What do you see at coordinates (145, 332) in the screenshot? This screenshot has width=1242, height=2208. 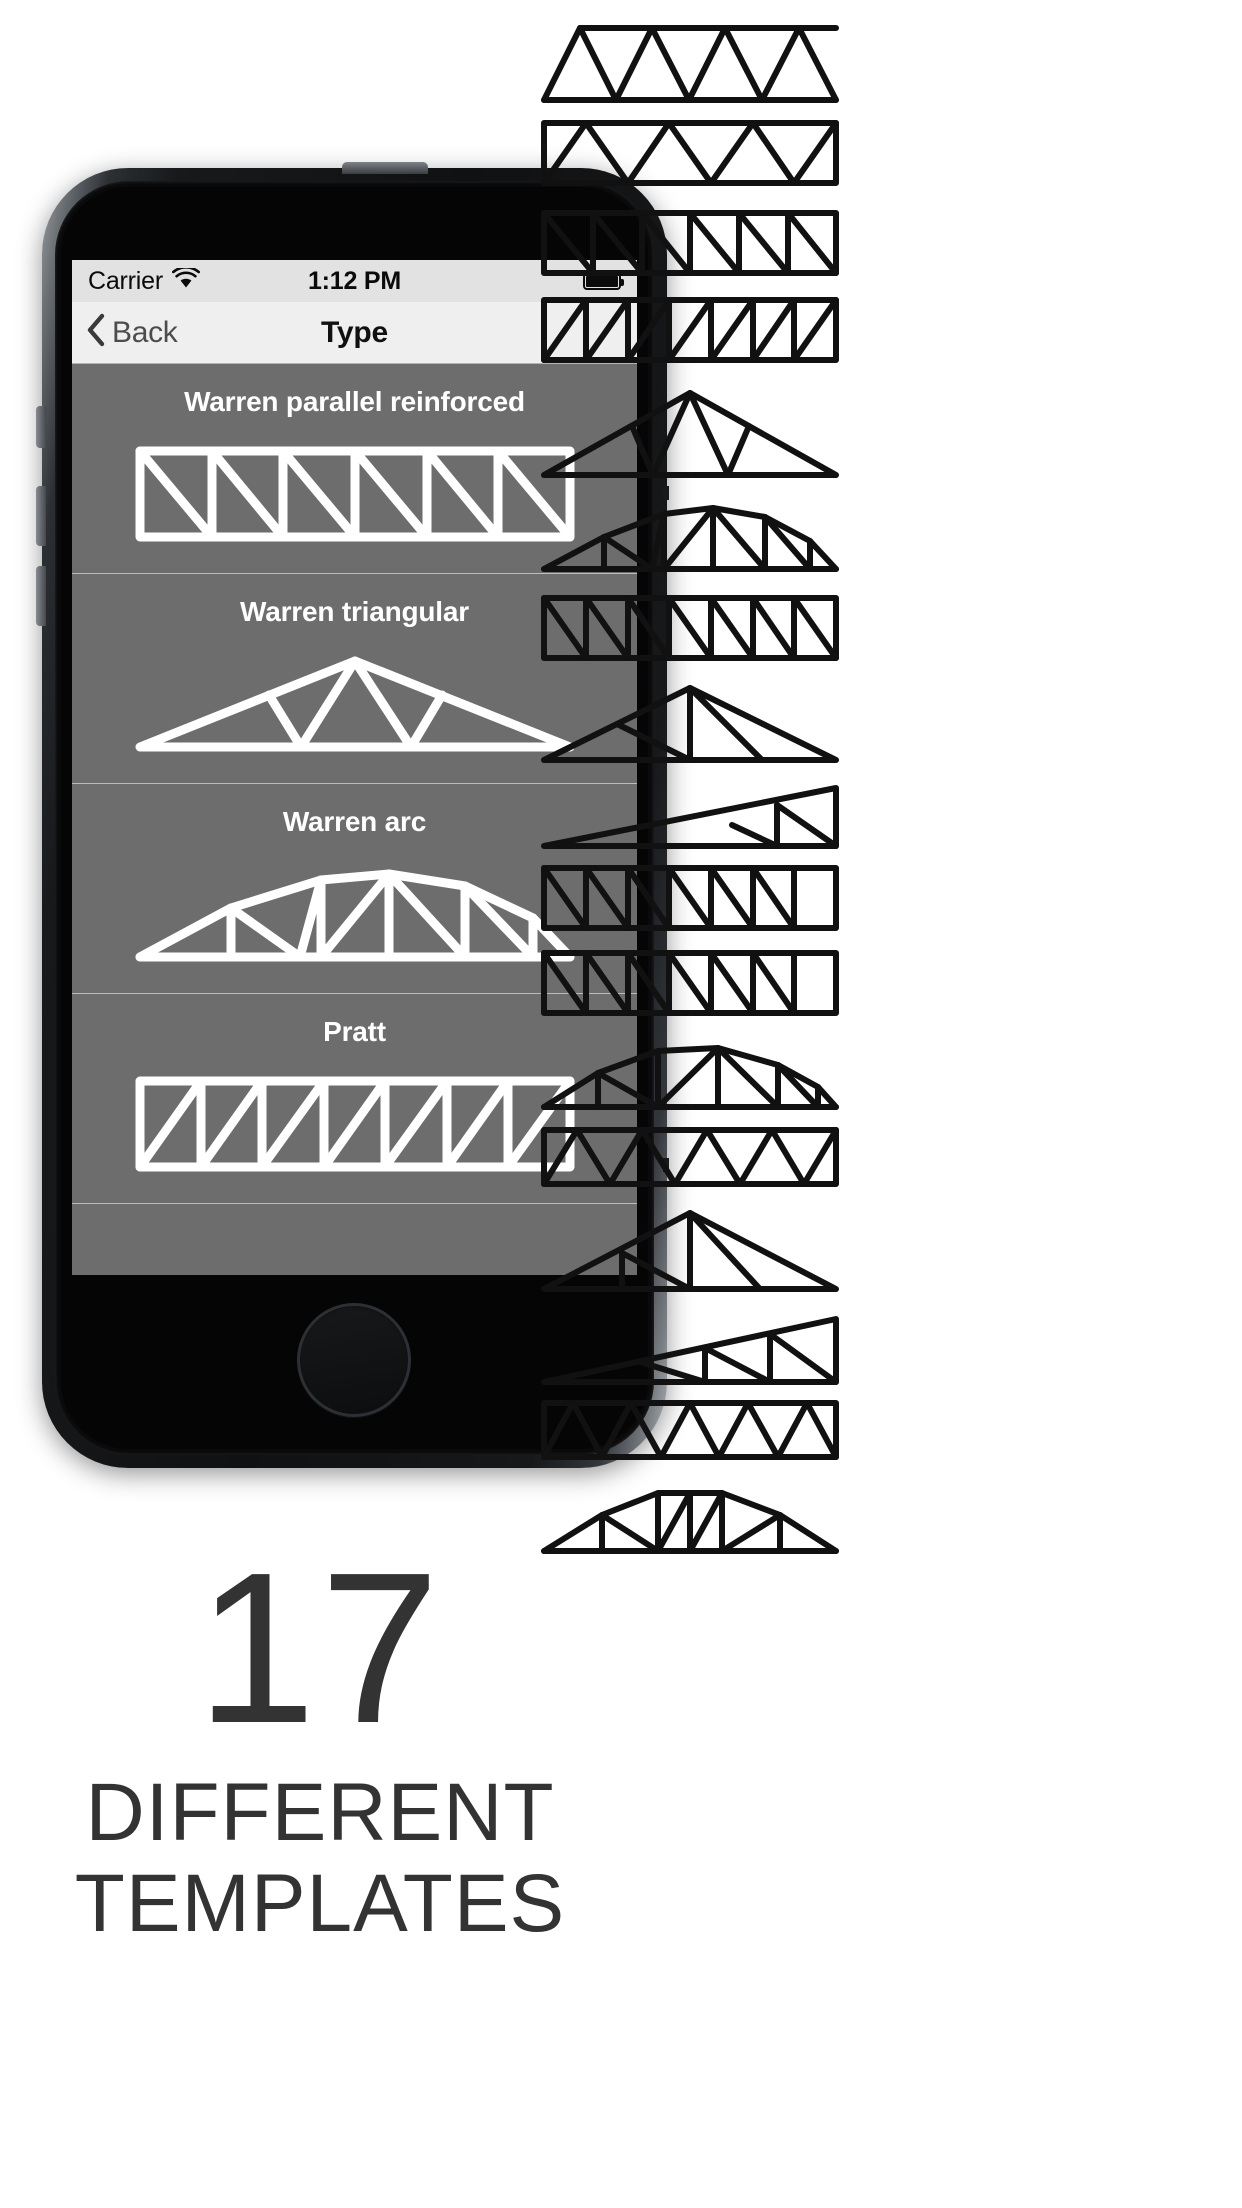 I see `back-button-label: Back` at bounding box center [145, 332].